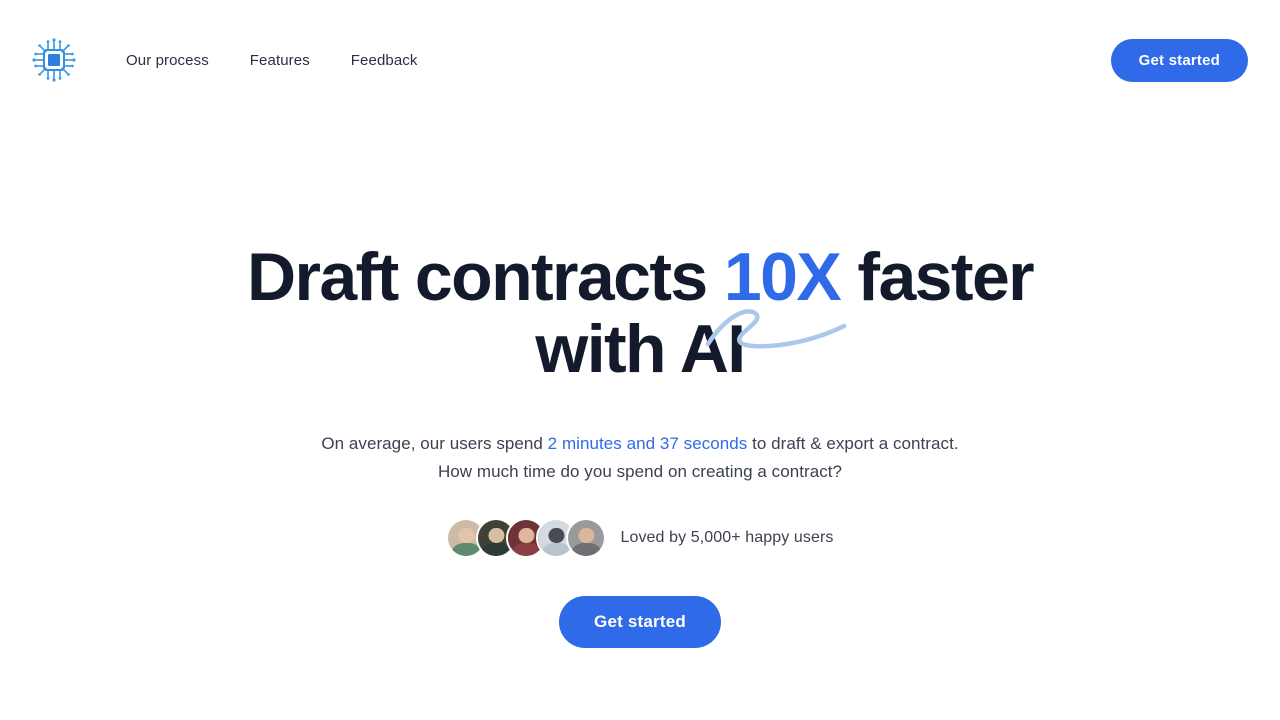  What do you see at coordinates (167, 60) in the screenshot?
I see `nav-item-our-process: Our process` at bounding box center [167, 60].